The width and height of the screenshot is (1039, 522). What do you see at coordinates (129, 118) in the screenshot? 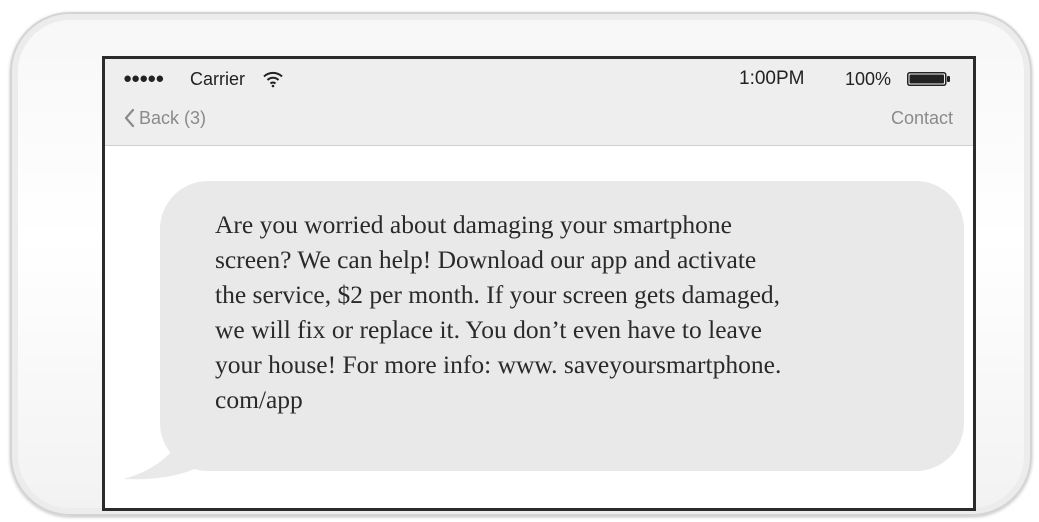
I see `chevron-left-icon` at bounding box center [129, 118].